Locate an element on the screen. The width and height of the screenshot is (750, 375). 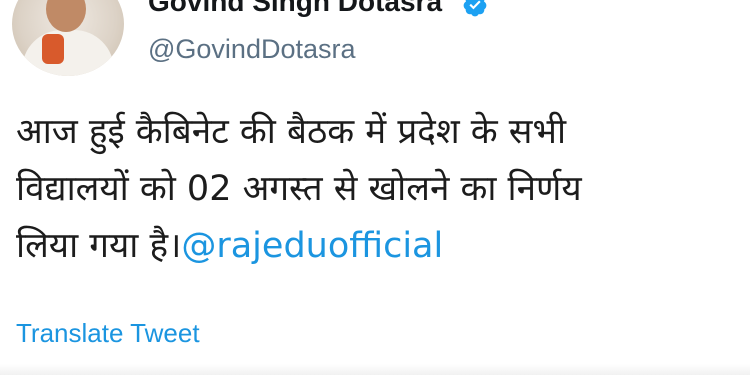
mention-link: @rajeduofficial is located at coordinates (312, 246).